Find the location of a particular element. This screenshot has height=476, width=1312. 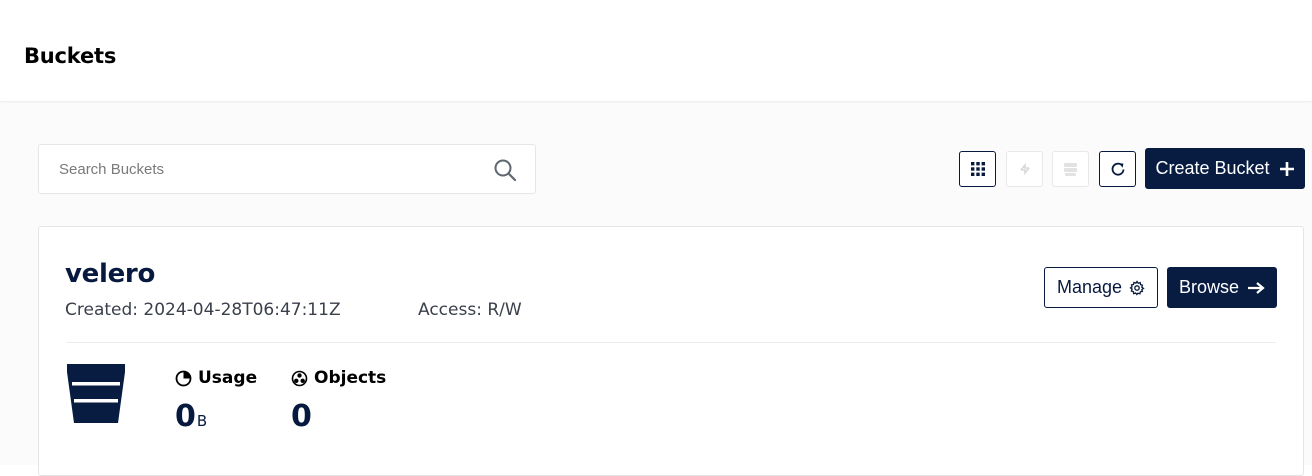

search-box is located at coordinates (287, 169).